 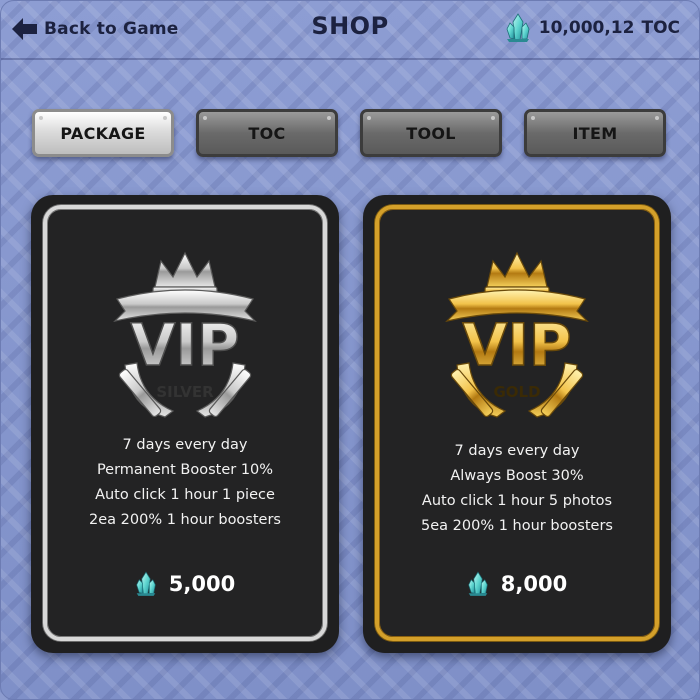 I want to click on tab-tool-label: TOOL, so click(x=431, y=133).